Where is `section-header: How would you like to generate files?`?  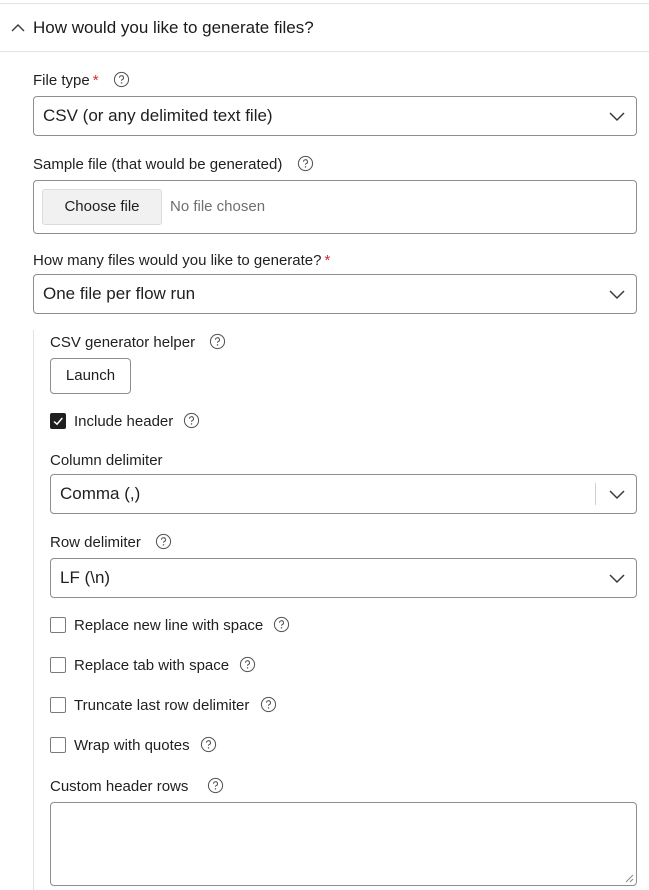 section-header: How would you like to generate files? is located at coordinates (324, 28).